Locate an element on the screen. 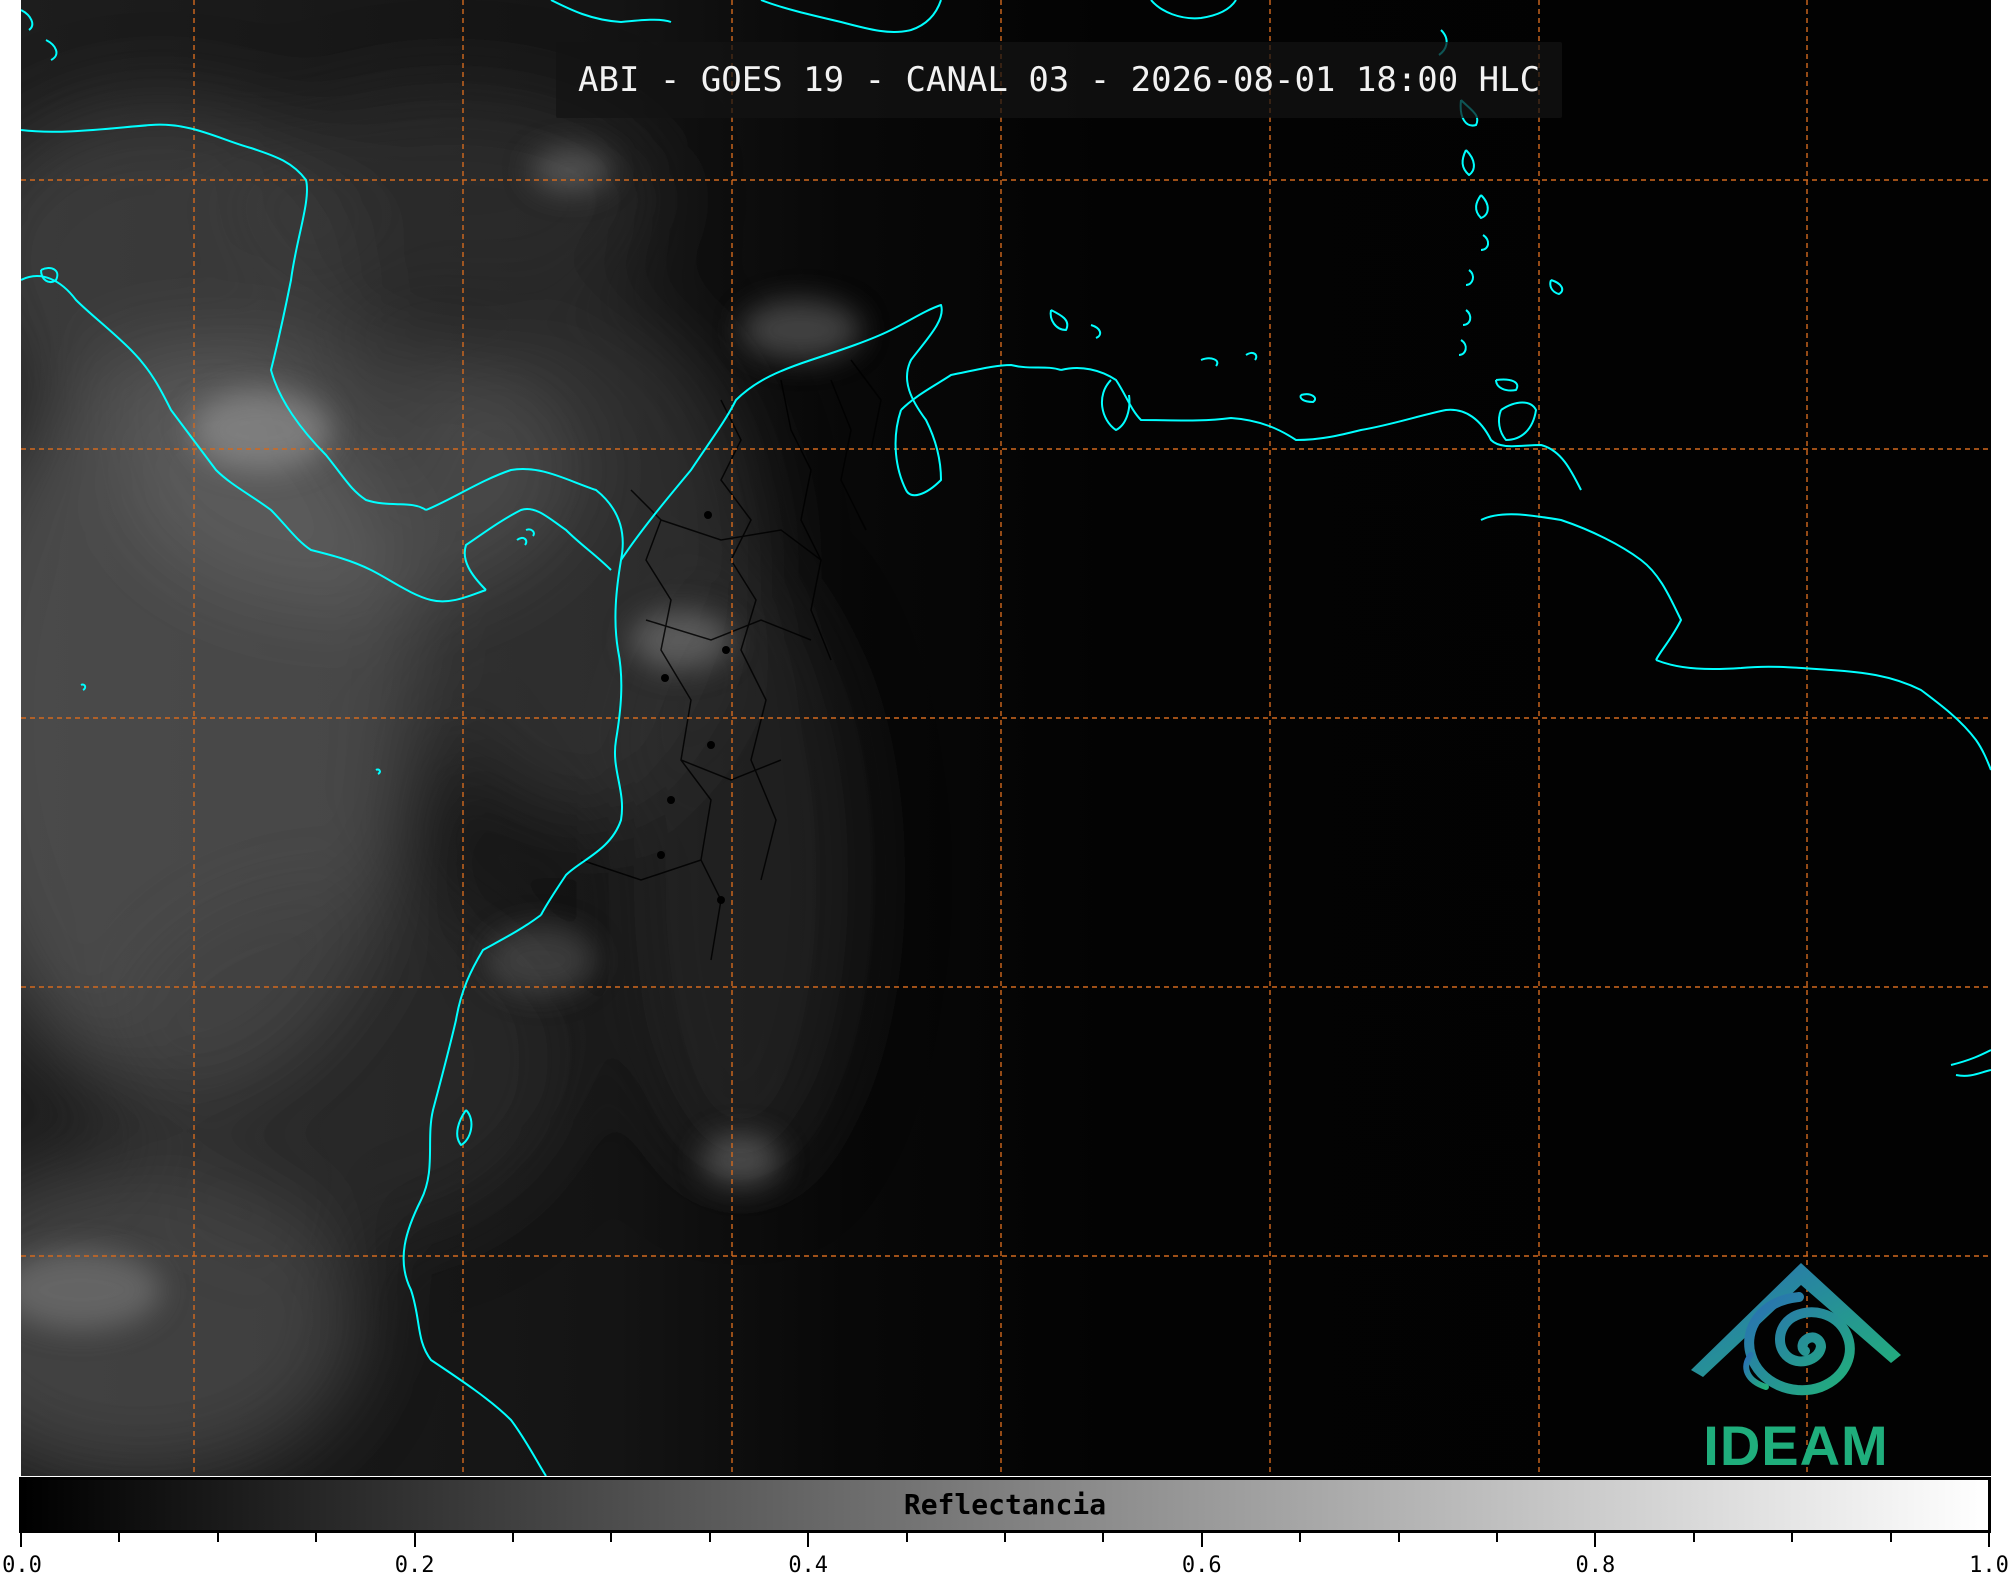 The width and height of the screenshot is (2011, 1578). ideam-logo: IDEAM is located at coordinates (1796, 1365).